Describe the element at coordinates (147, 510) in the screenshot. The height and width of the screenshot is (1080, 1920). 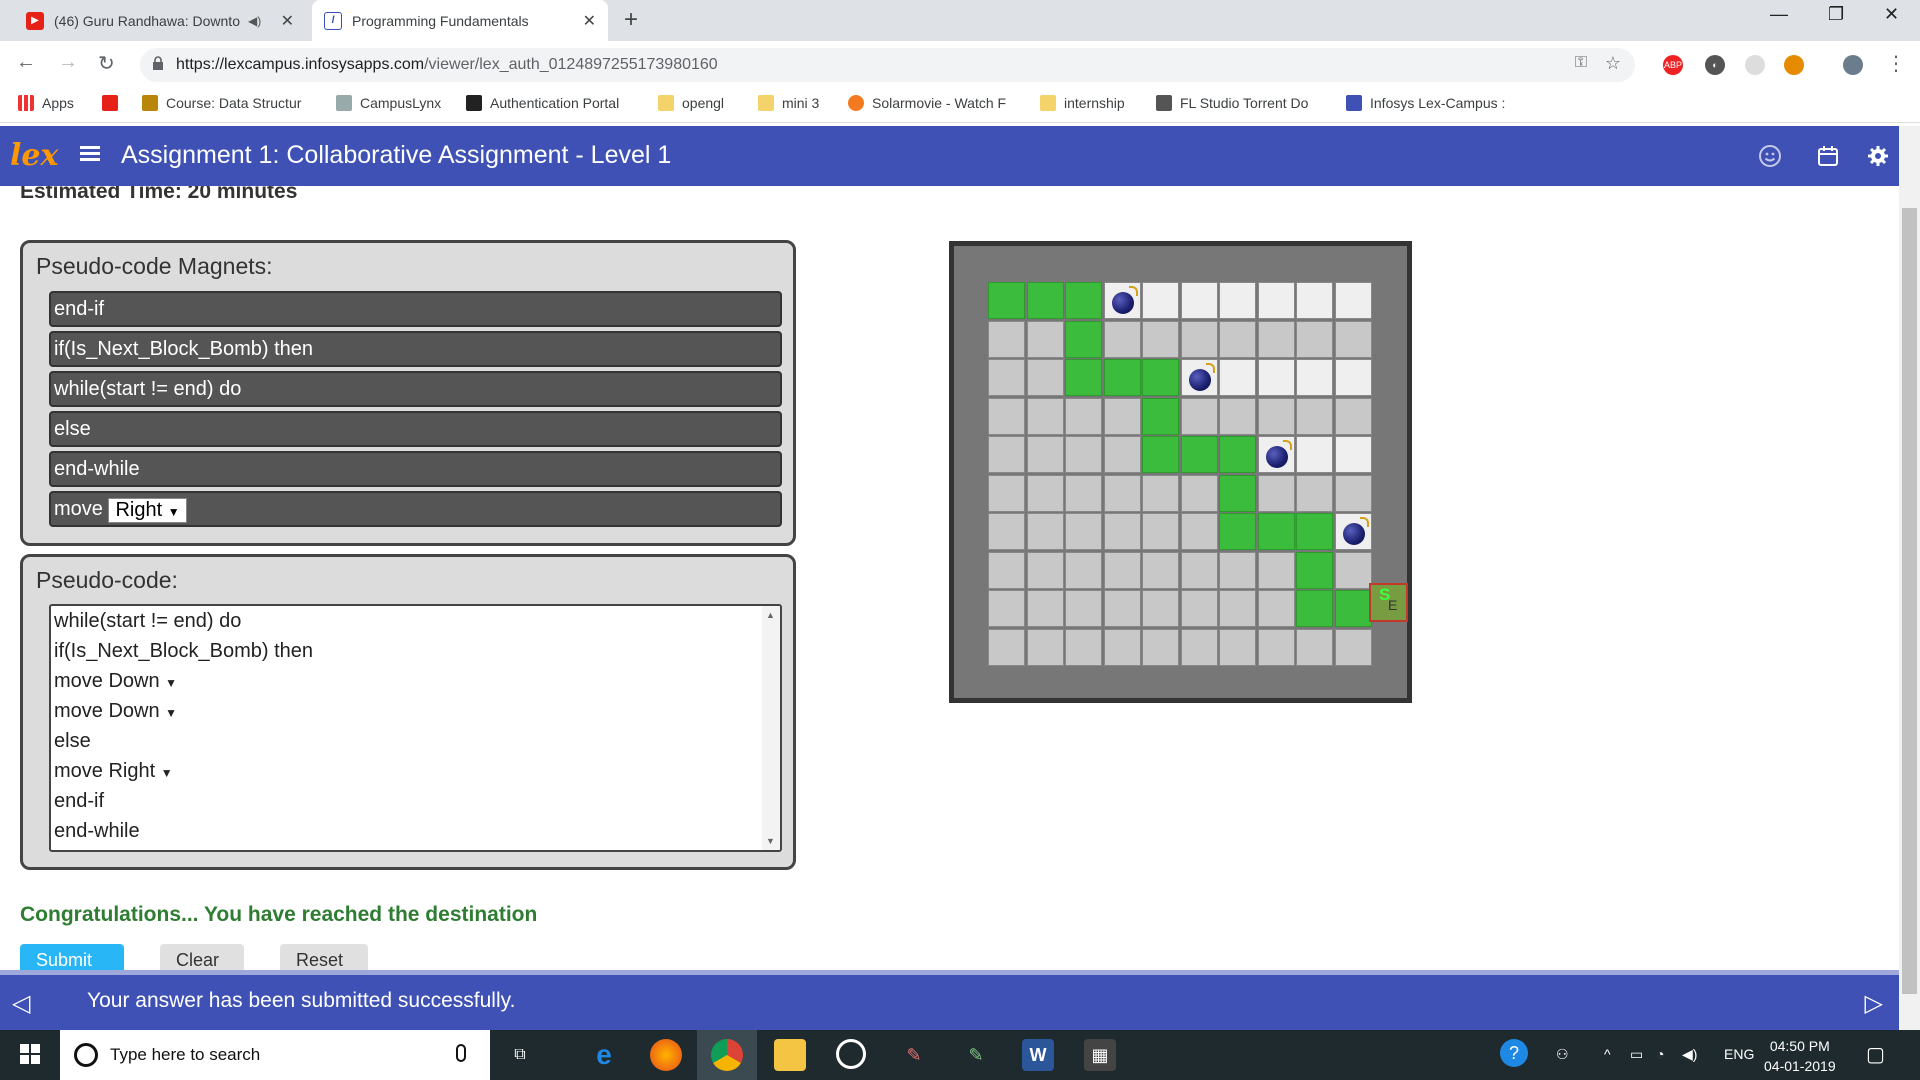
I see `move-direction-select: Right ▼` at that location.